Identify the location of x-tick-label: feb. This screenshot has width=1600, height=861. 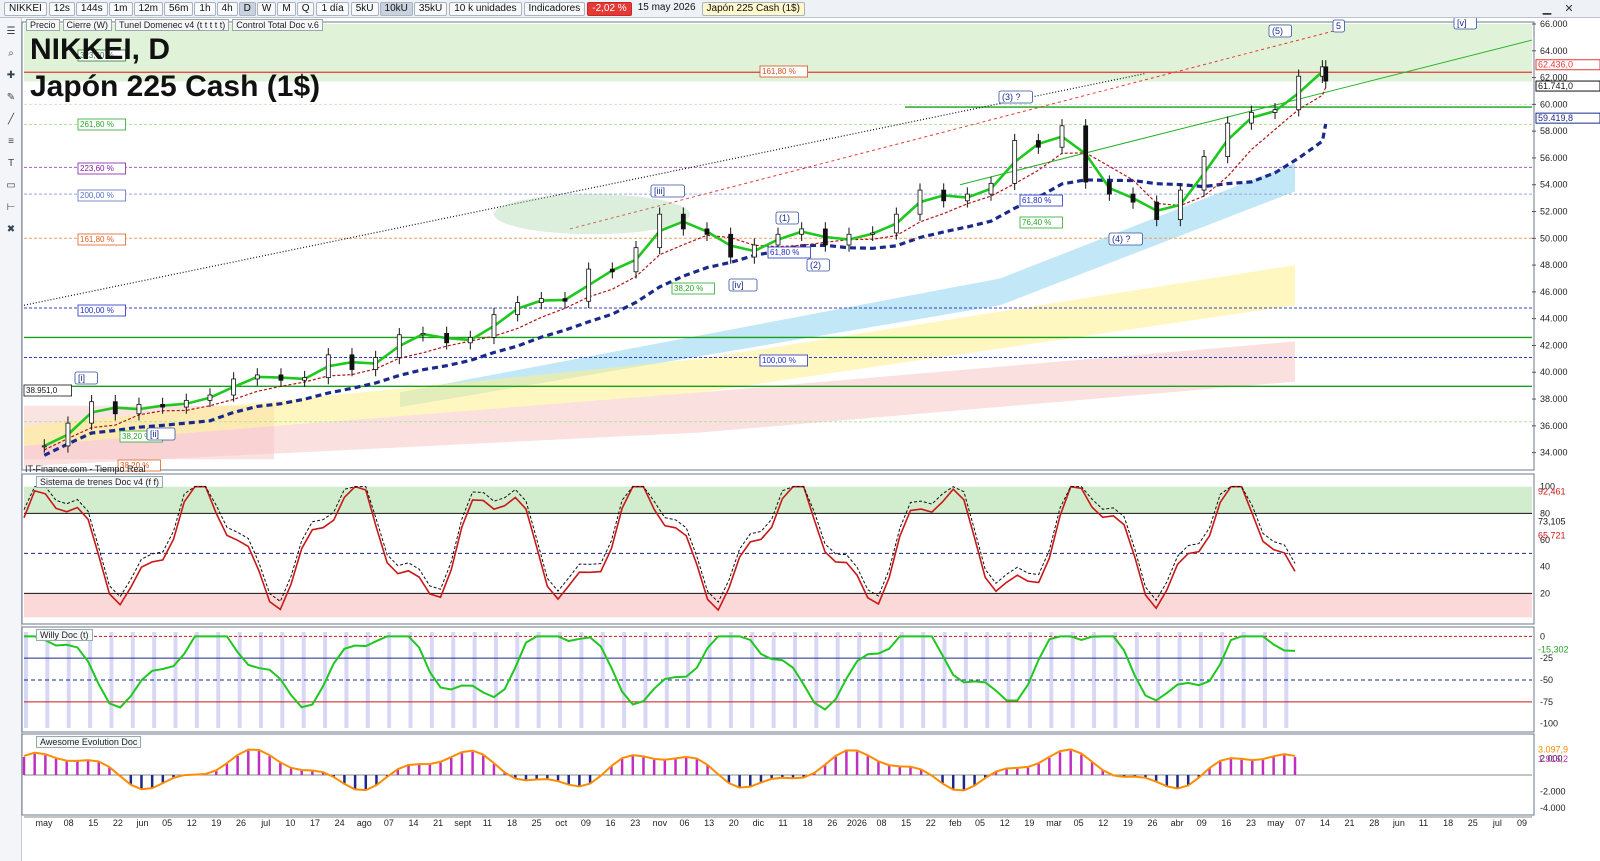
(955, 823).